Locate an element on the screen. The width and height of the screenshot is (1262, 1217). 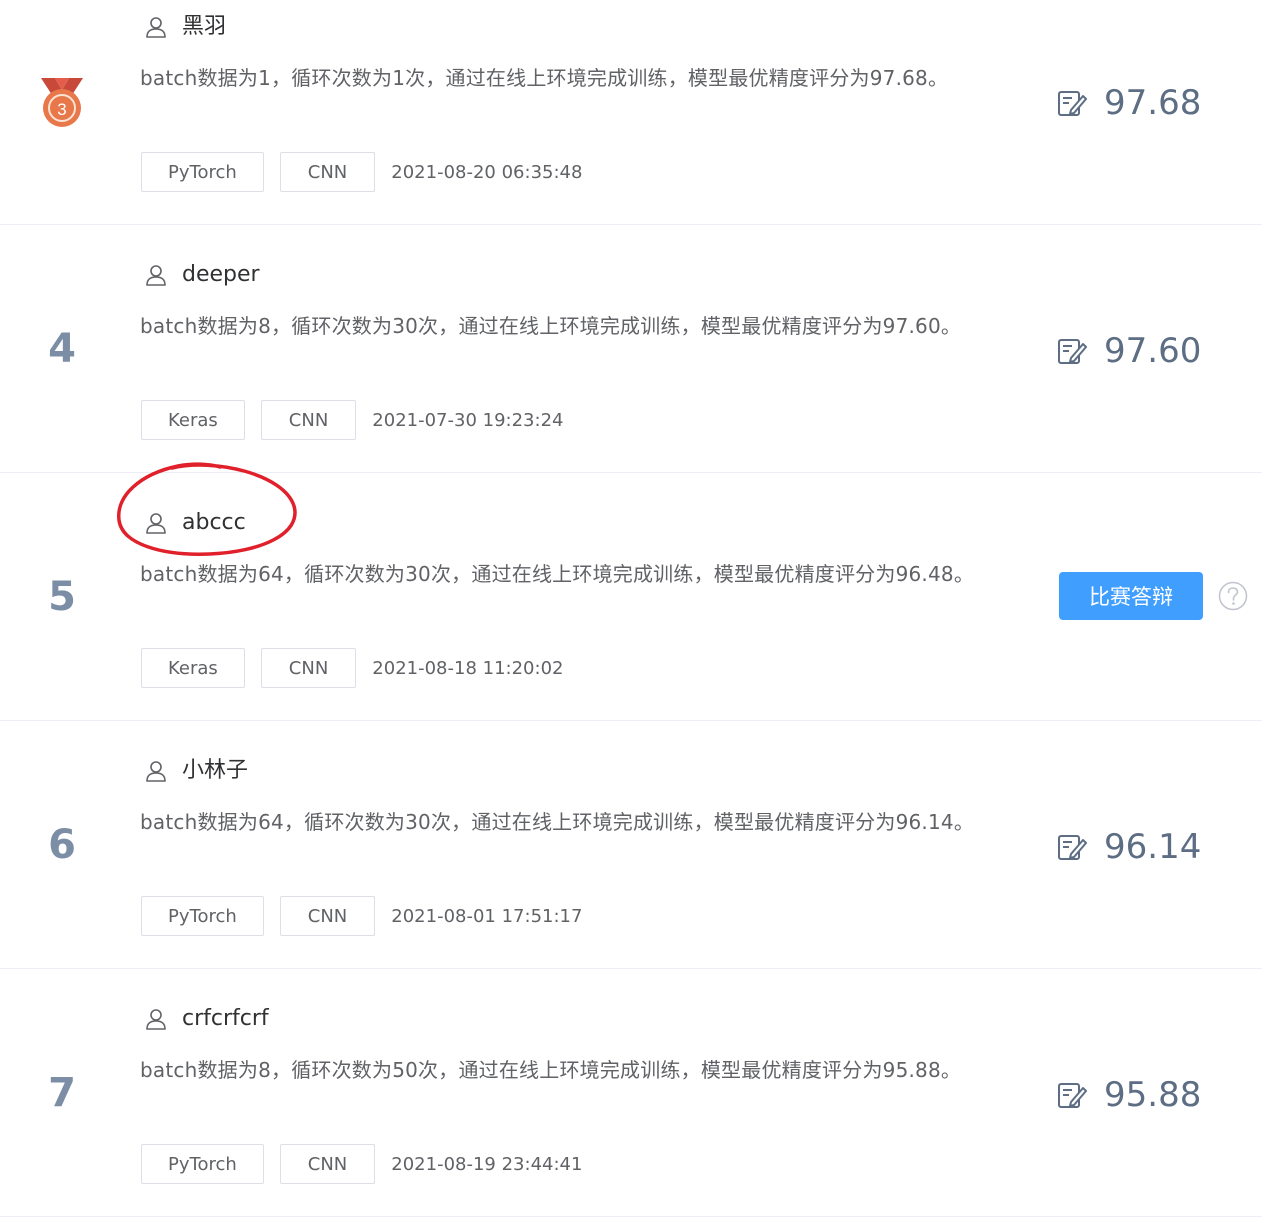
score-display: 96.14 is located at coordinates (1129, 847).